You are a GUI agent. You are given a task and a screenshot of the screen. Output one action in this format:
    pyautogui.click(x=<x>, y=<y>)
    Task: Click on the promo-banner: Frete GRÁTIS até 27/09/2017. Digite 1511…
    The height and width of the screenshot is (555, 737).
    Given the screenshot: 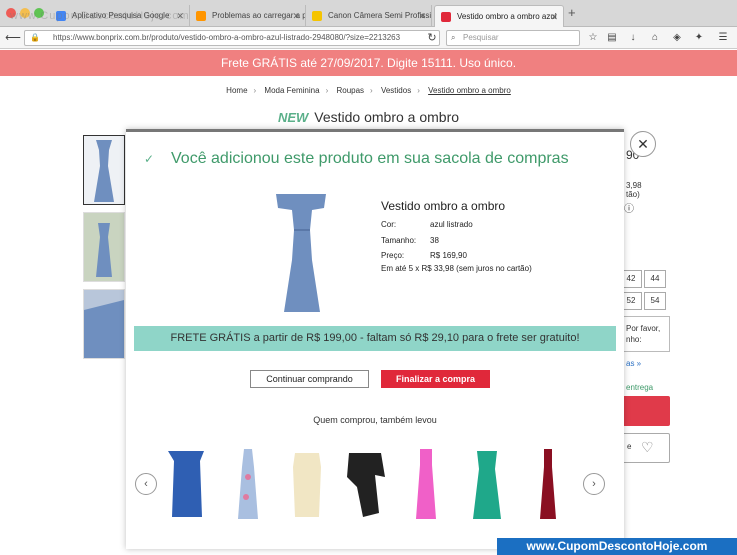 What is the action you would take?
    pyautogui.click(x=368, y=63)
    